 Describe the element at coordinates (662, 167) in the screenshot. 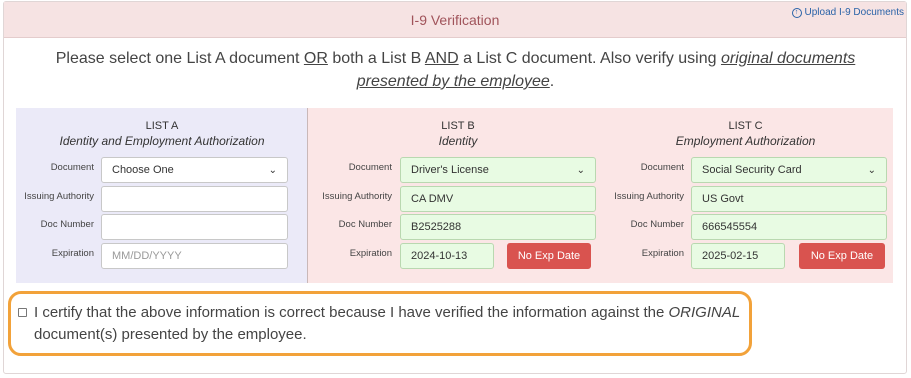

I see `list-c-document-label: Document` at that location.